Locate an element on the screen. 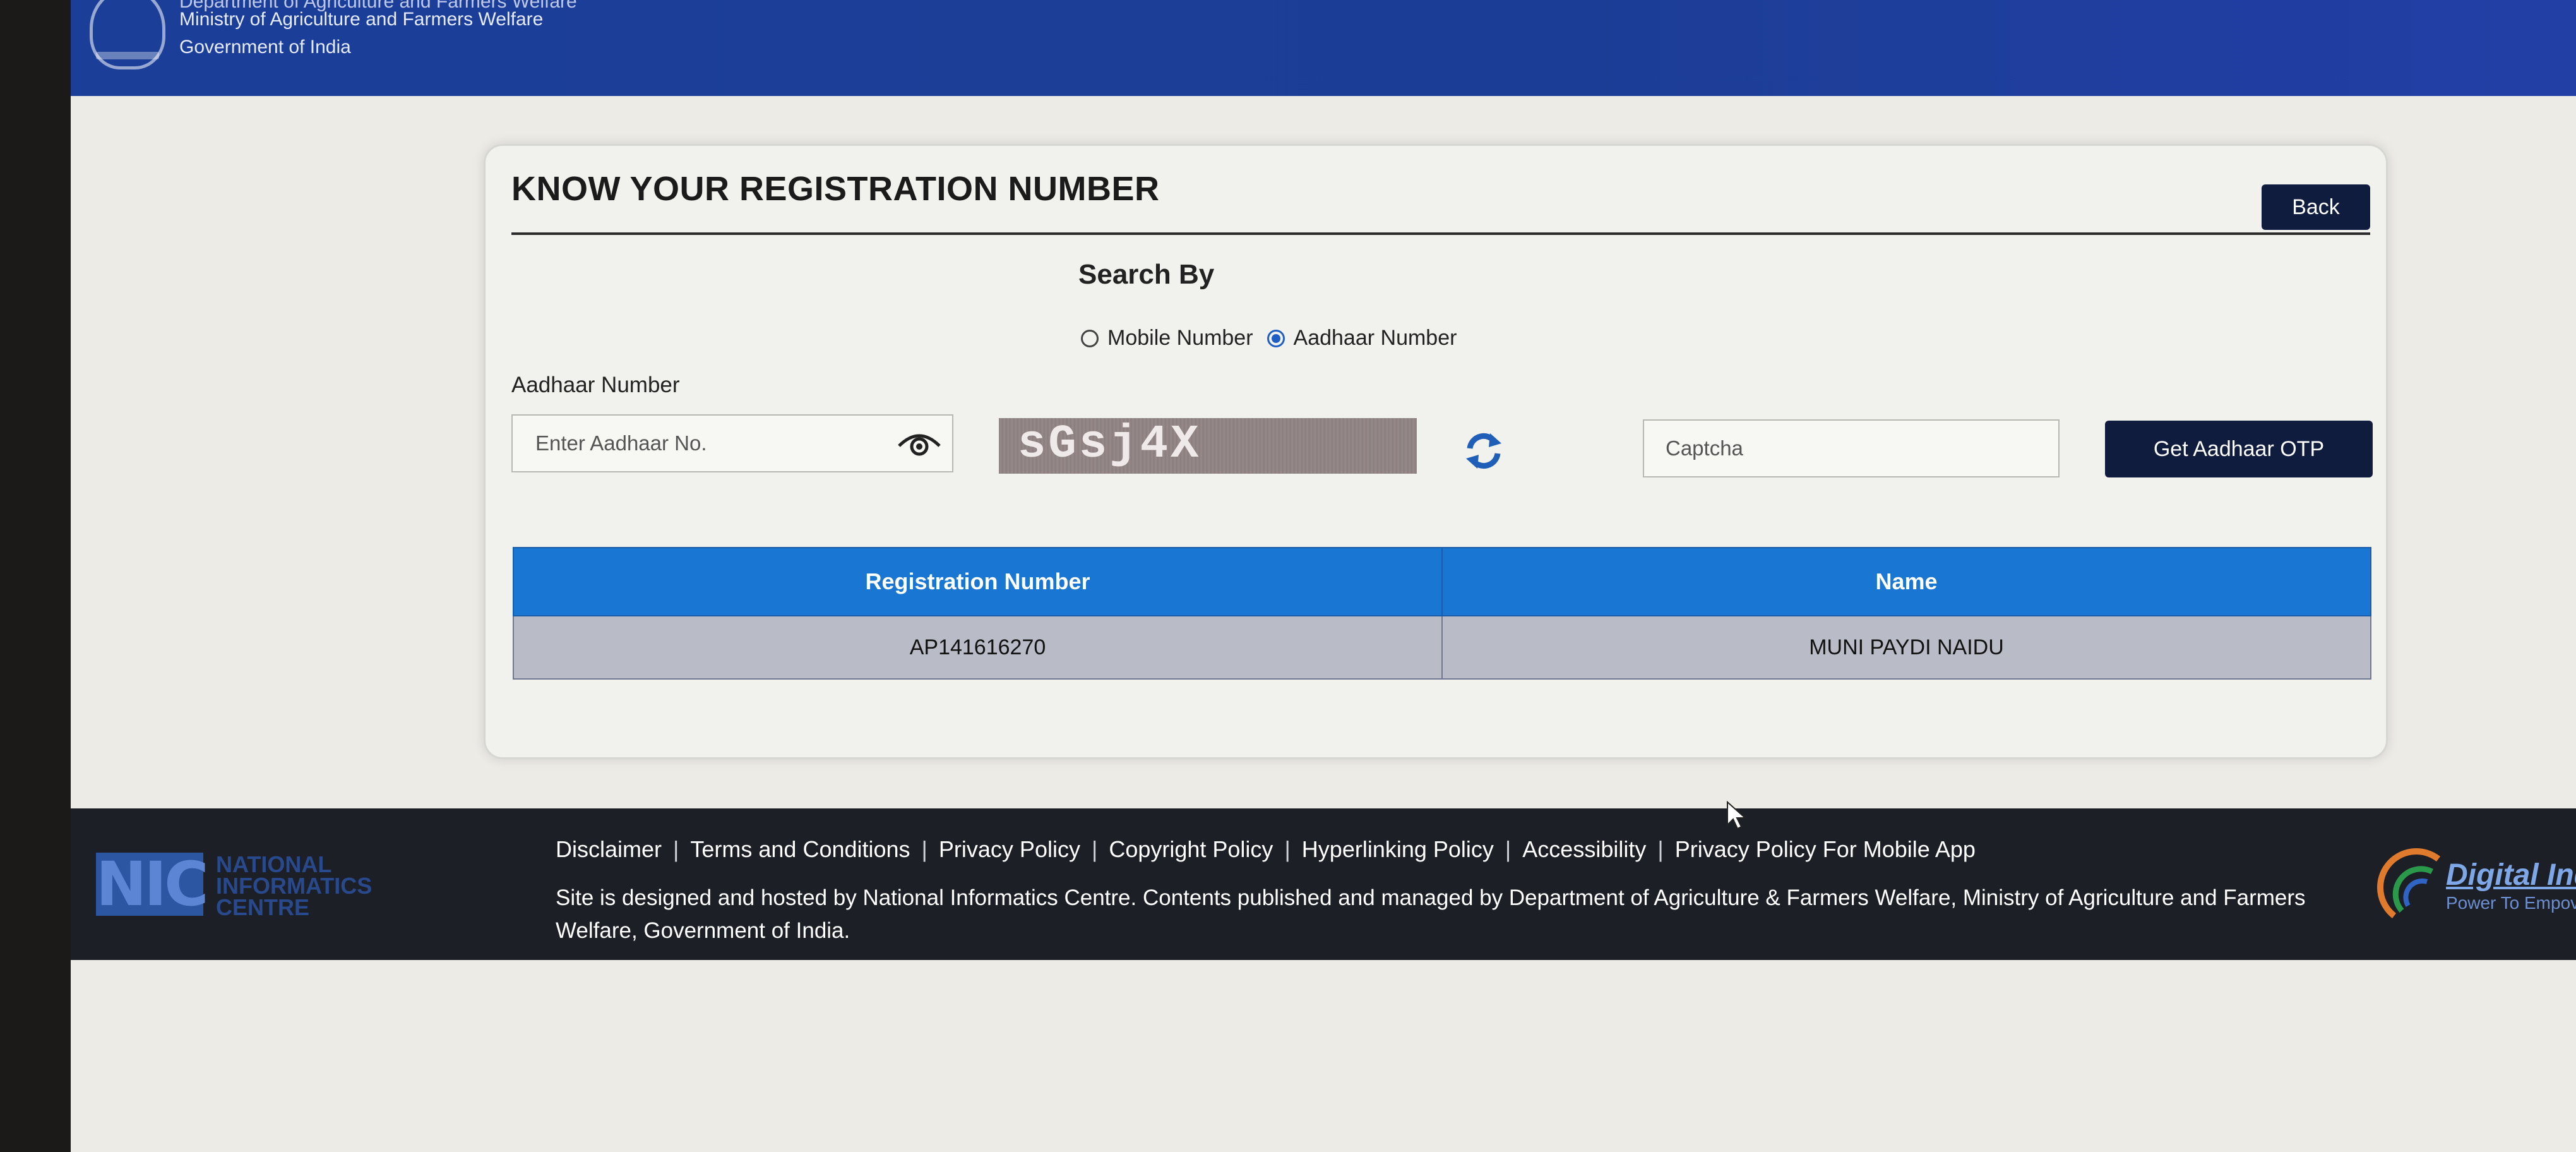 The width and height of the screenshot is (2576, 1152). get-aadhaar-otp-button: Get Aadhaar OTP is located at coordinates (2239, 449).